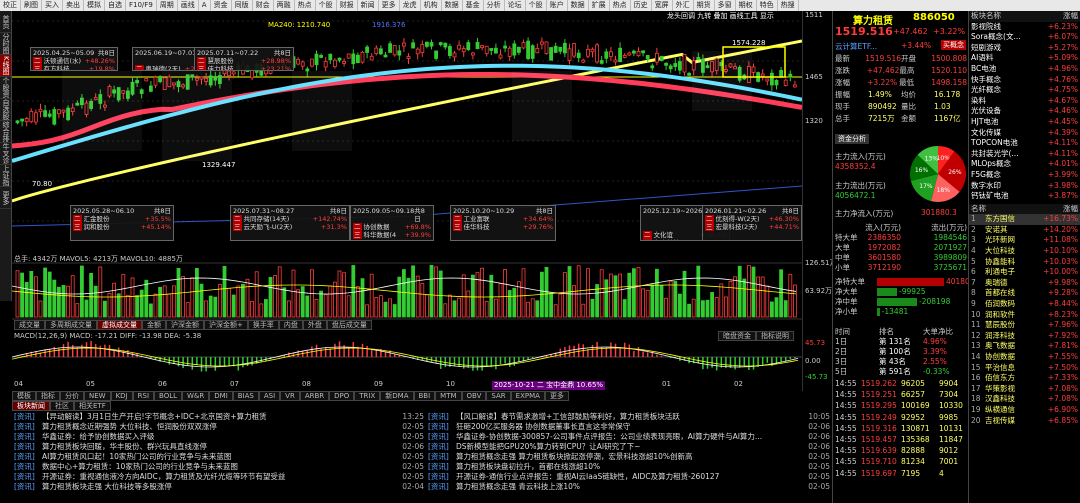 This screenshot has height=503, width=1080. Describe the element at coordinates (305, 5) in the screenshot. I see `toolbar-item: 热点` at that location.